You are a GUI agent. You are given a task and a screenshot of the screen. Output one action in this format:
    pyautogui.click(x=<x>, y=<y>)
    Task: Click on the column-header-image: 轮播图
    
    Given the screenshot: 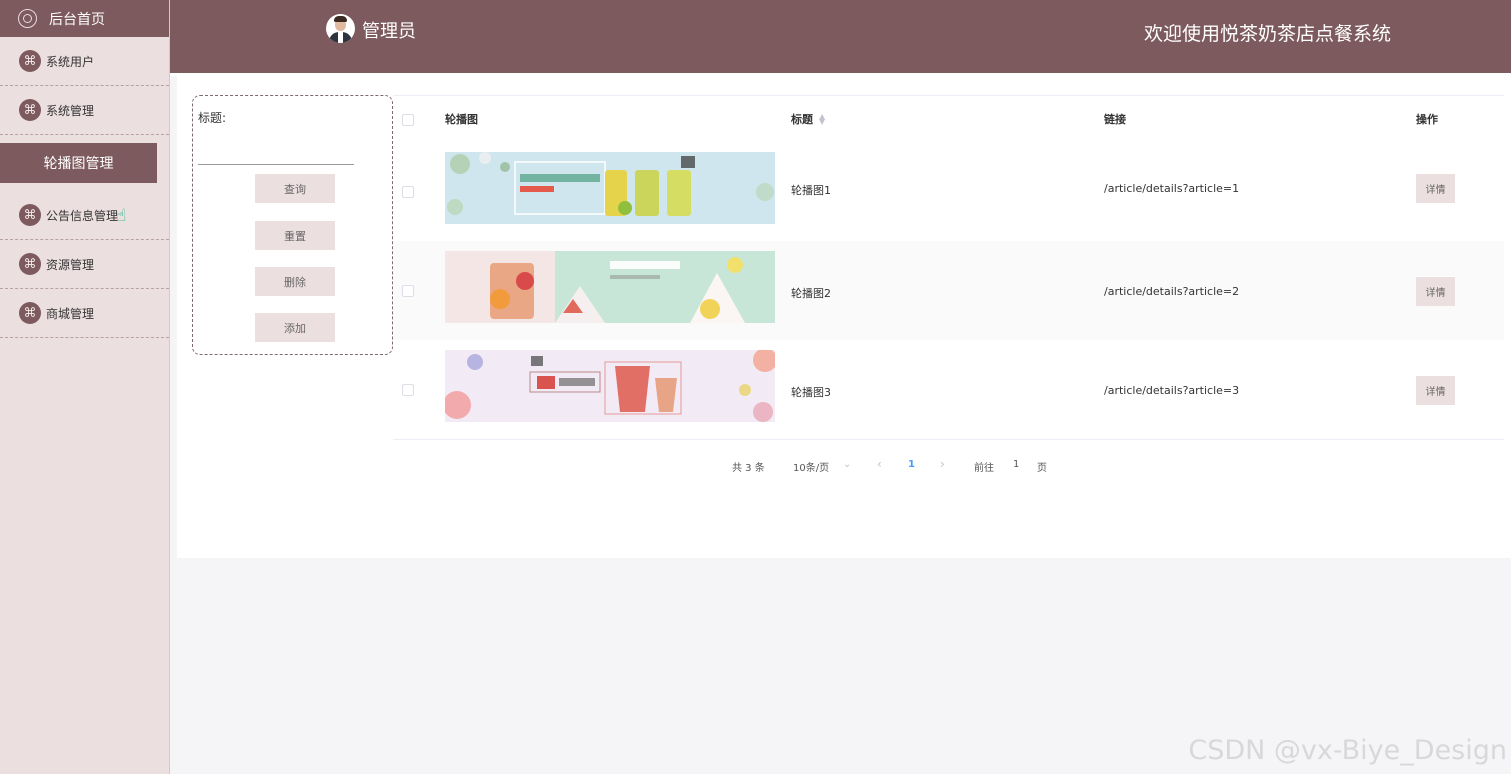 What is the action you would take?
    pyautogui.click(x=461, y=119)
    